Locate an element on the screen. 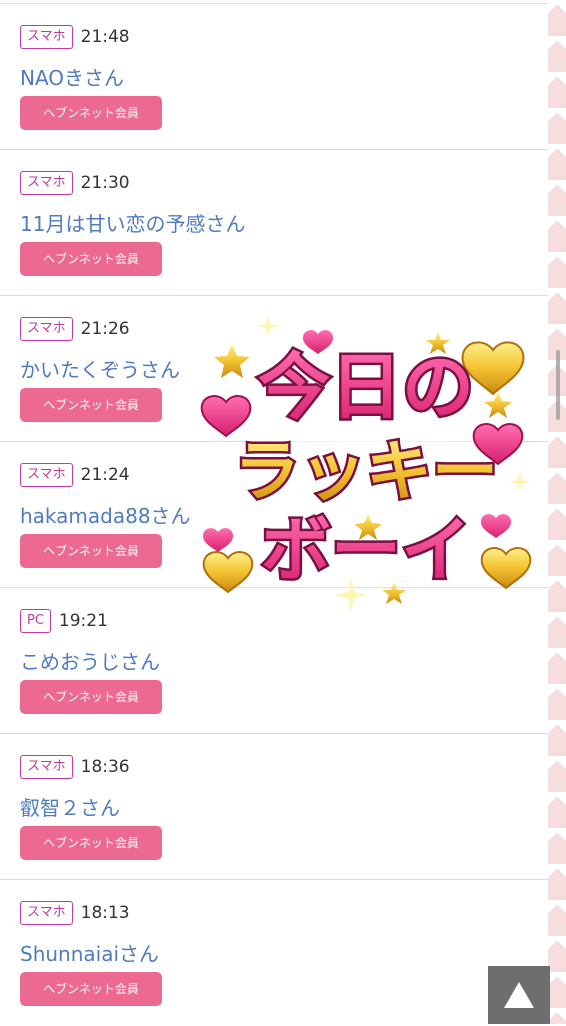 This screenshot has height=1026, width=566. device-badge: PC is located at coordinates (35, 621).